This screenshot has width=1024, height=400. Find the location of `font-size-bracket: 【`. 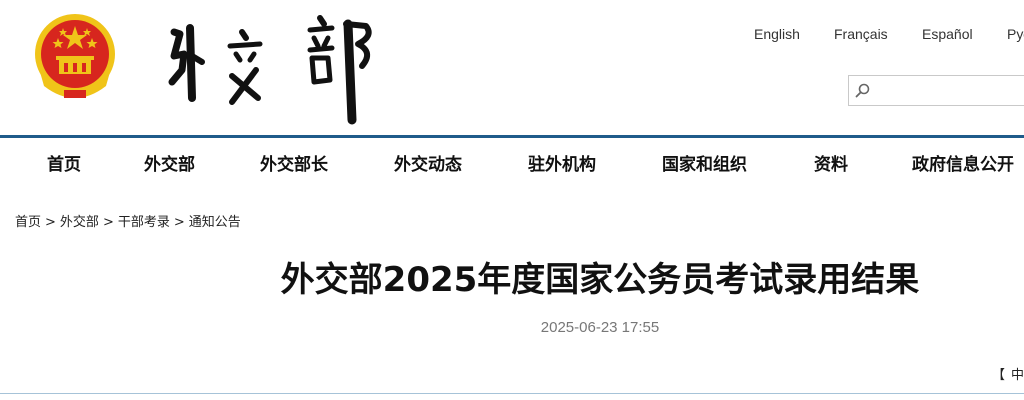

font-size-bracket: 【 is located at coordinates (999, 375).